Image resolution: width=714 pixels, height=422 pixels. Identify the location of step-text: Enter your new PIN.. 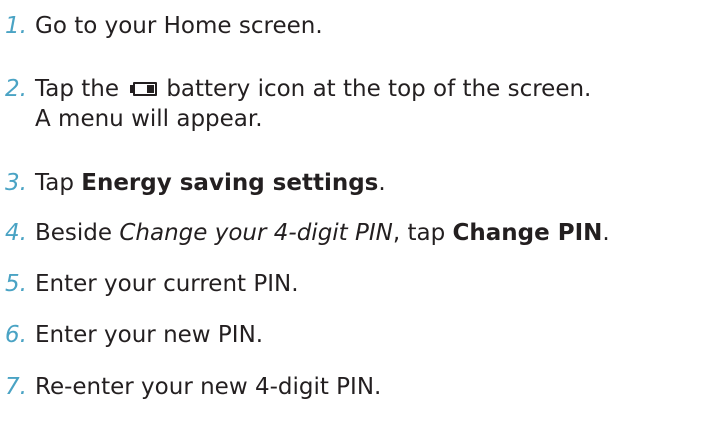
(149, 335).